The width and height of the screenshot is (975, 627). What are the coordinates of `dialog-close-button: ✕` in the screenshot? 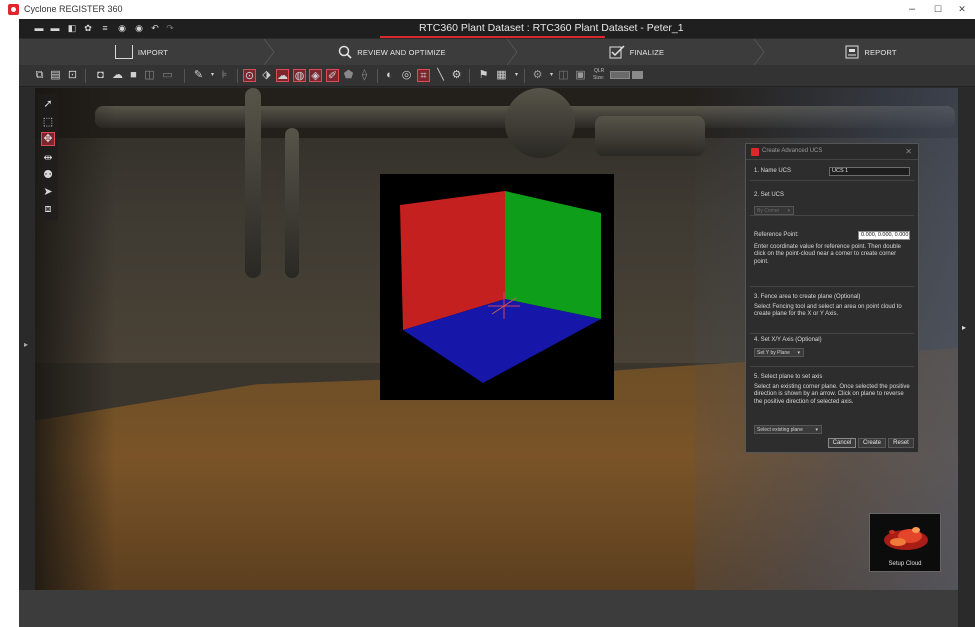 It's located at (908, 151).